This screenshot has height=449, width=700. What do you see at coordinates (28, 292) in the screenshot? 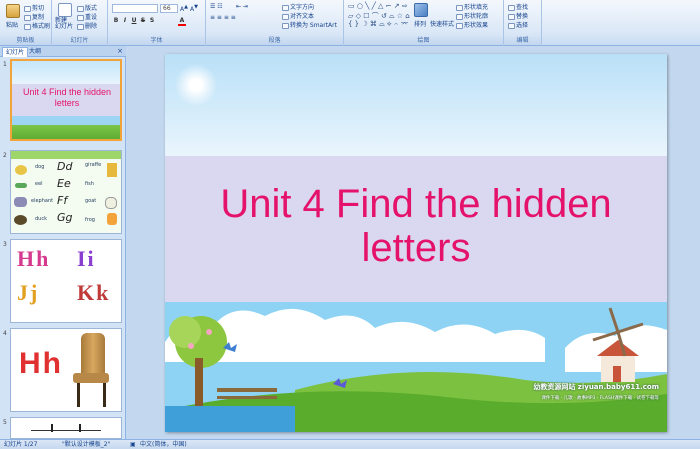
I see `thumb3-pair-3: Jj` at bounding box center [28, 292].